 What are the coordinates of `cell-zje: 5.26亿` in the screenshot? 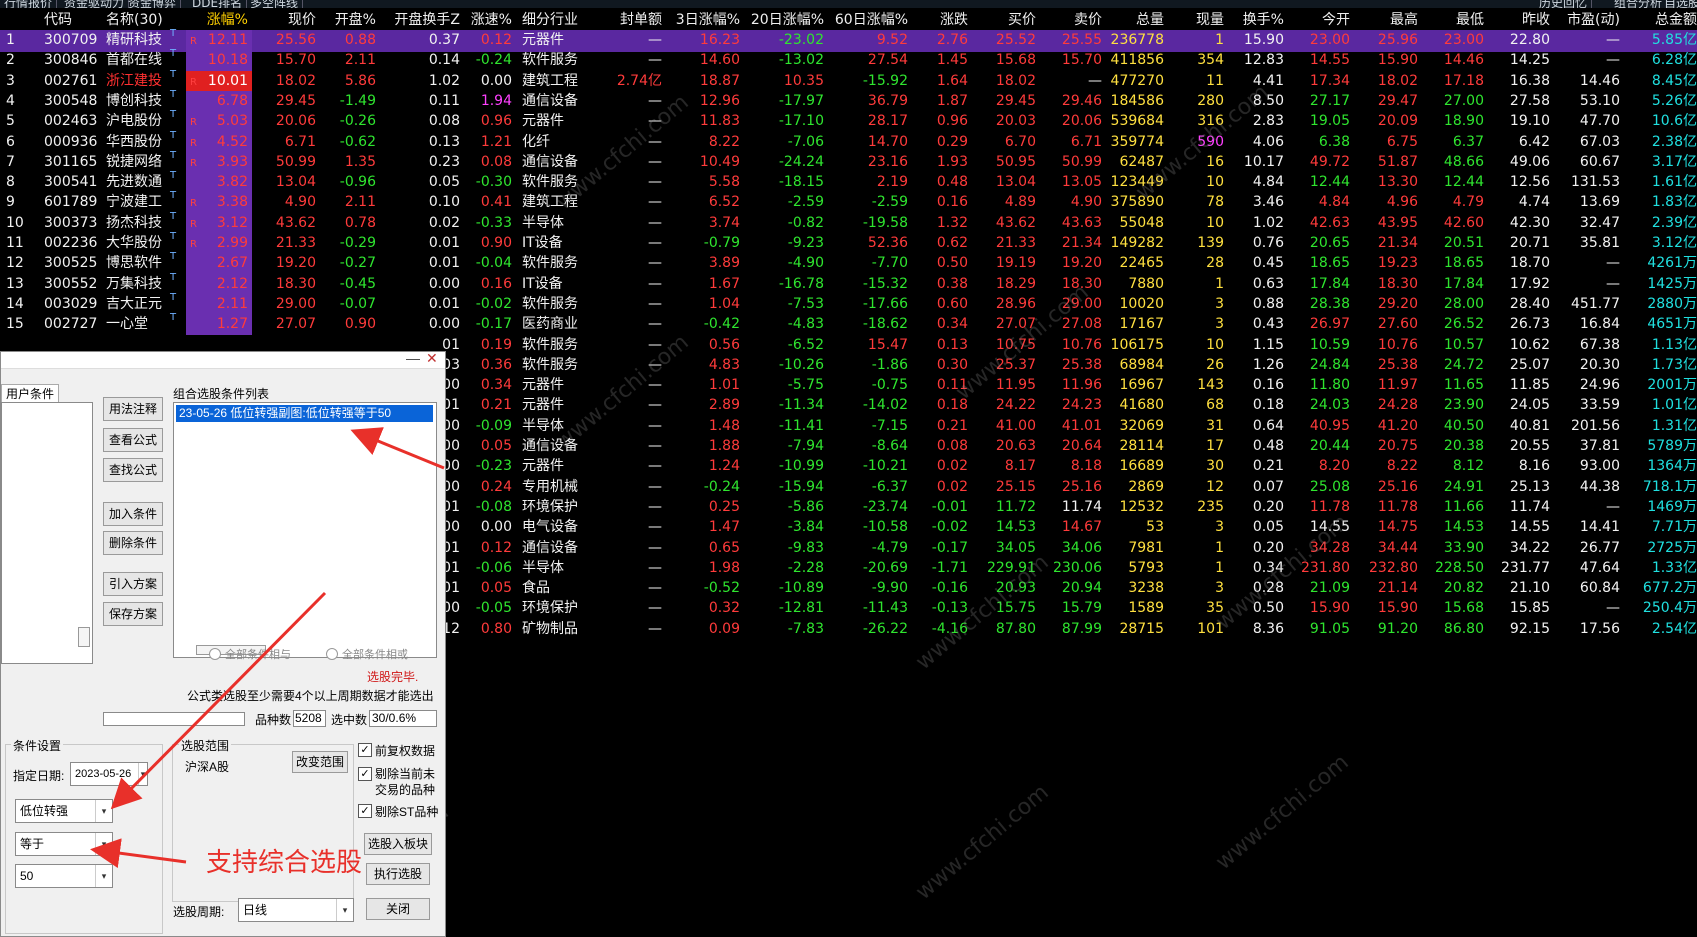 It's located at (1674, 100).